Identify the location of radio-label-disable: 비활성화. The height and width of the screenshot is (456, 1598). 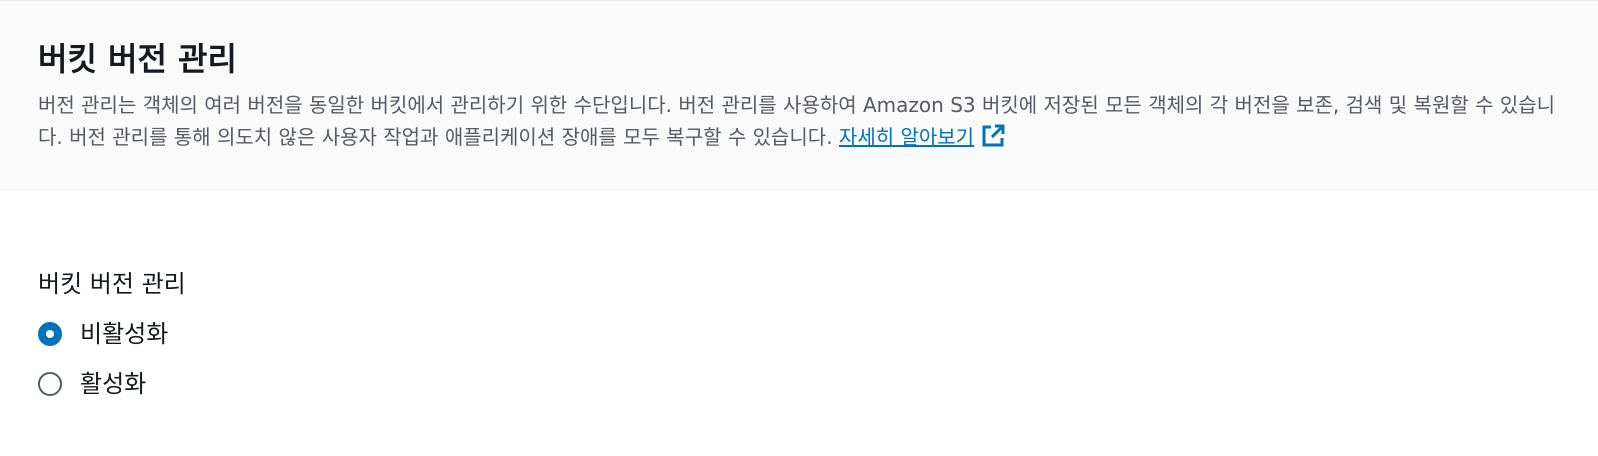
(124, 334).